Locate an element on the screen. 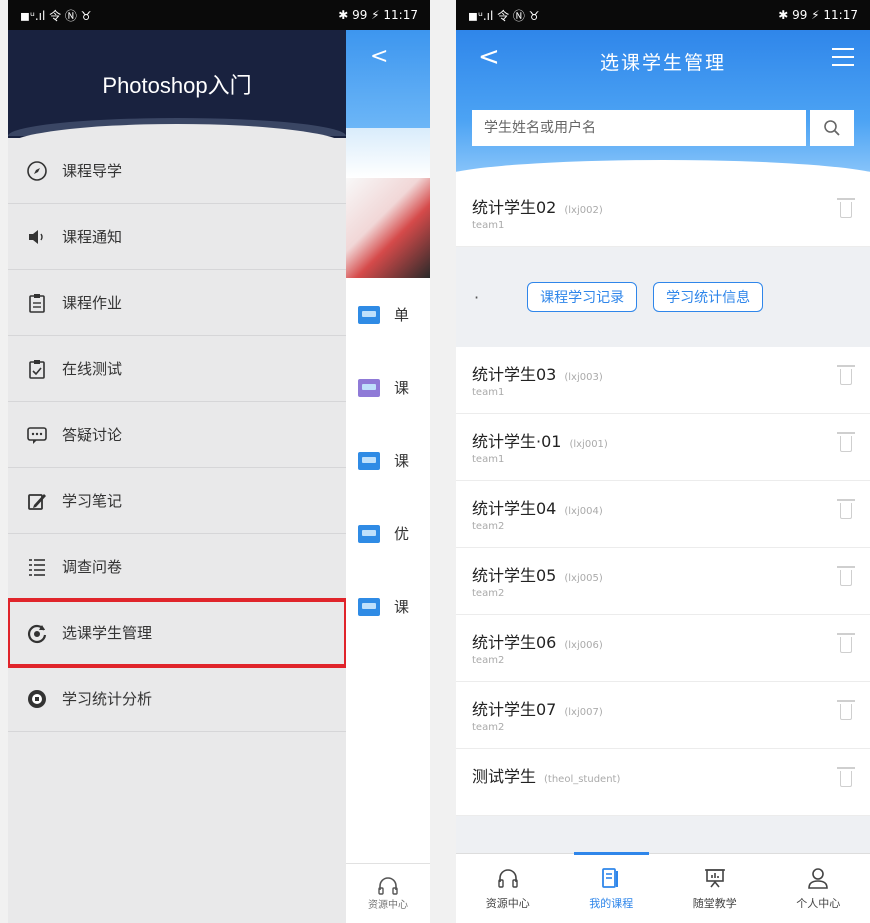  student-row: 测试学生 (theol_student) is located at coordinates (663, 782).